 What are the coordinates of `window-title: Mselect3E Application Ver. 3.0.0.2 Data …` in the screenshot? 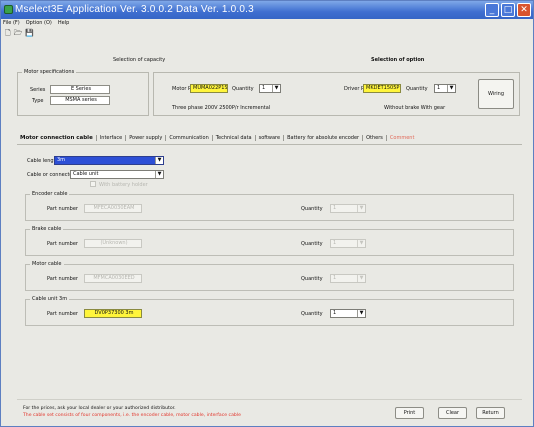 It's located at (134, 9).